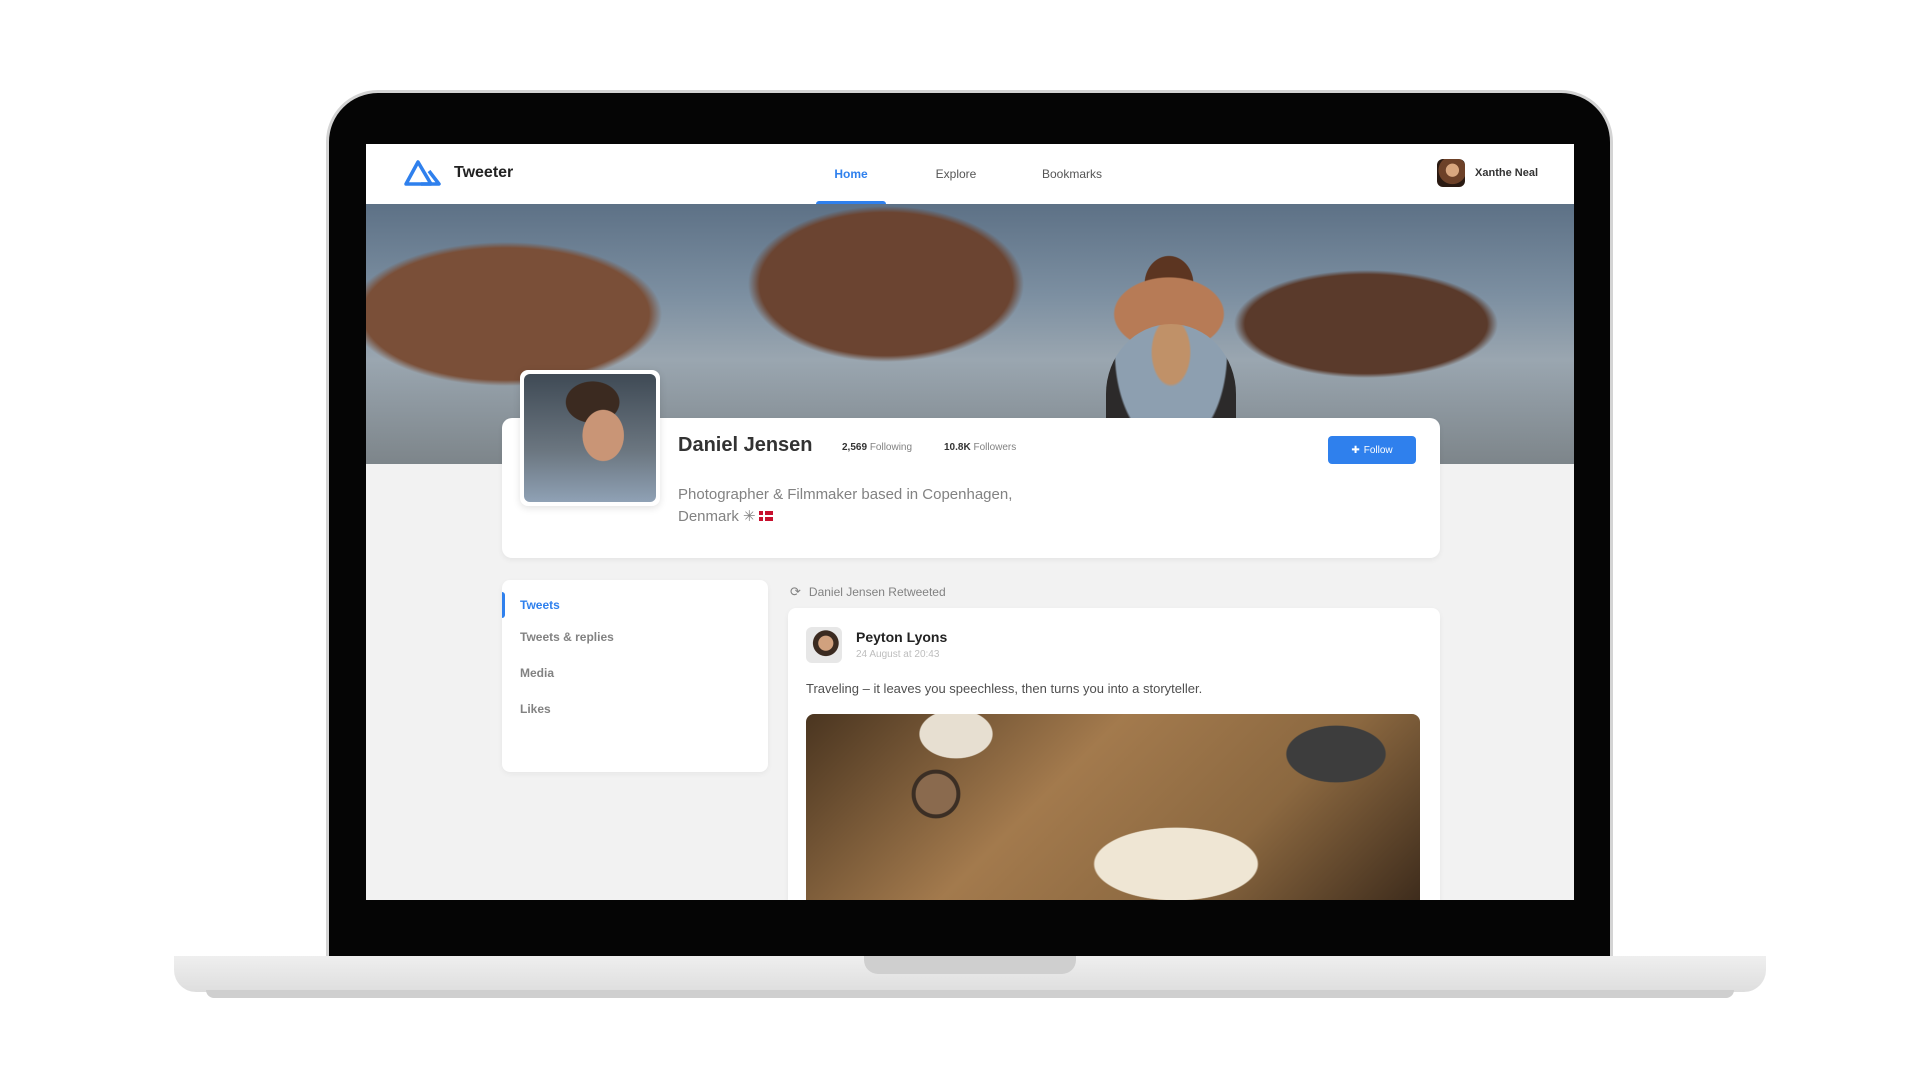  What do you see at coordinates (765, 516) in the screenshot?
I see `denmark-flag-icon` at bounding box center [765, 516].